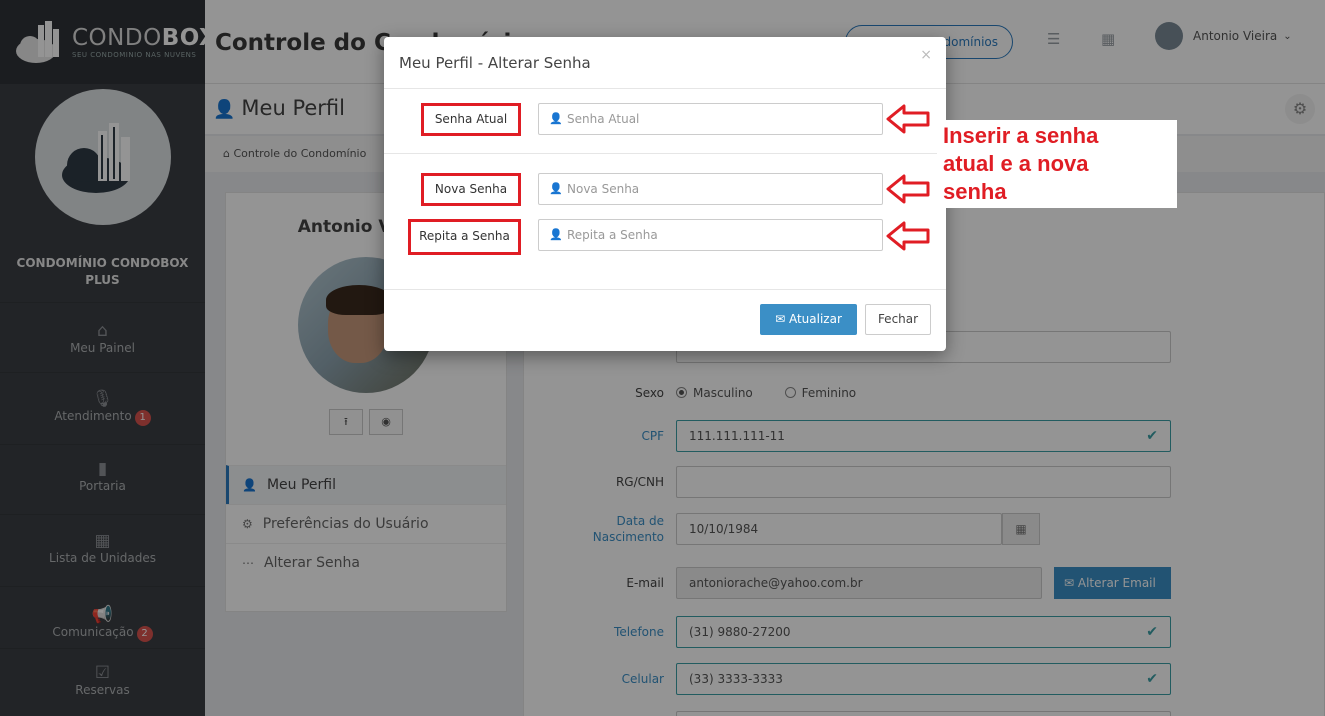 This screenshot has height=716, width=1325. What do you see at coordinates (464, 237) in the screenshot?
I see `repeat-password-label: Repita a Senha` at bounding box center [464, 237].